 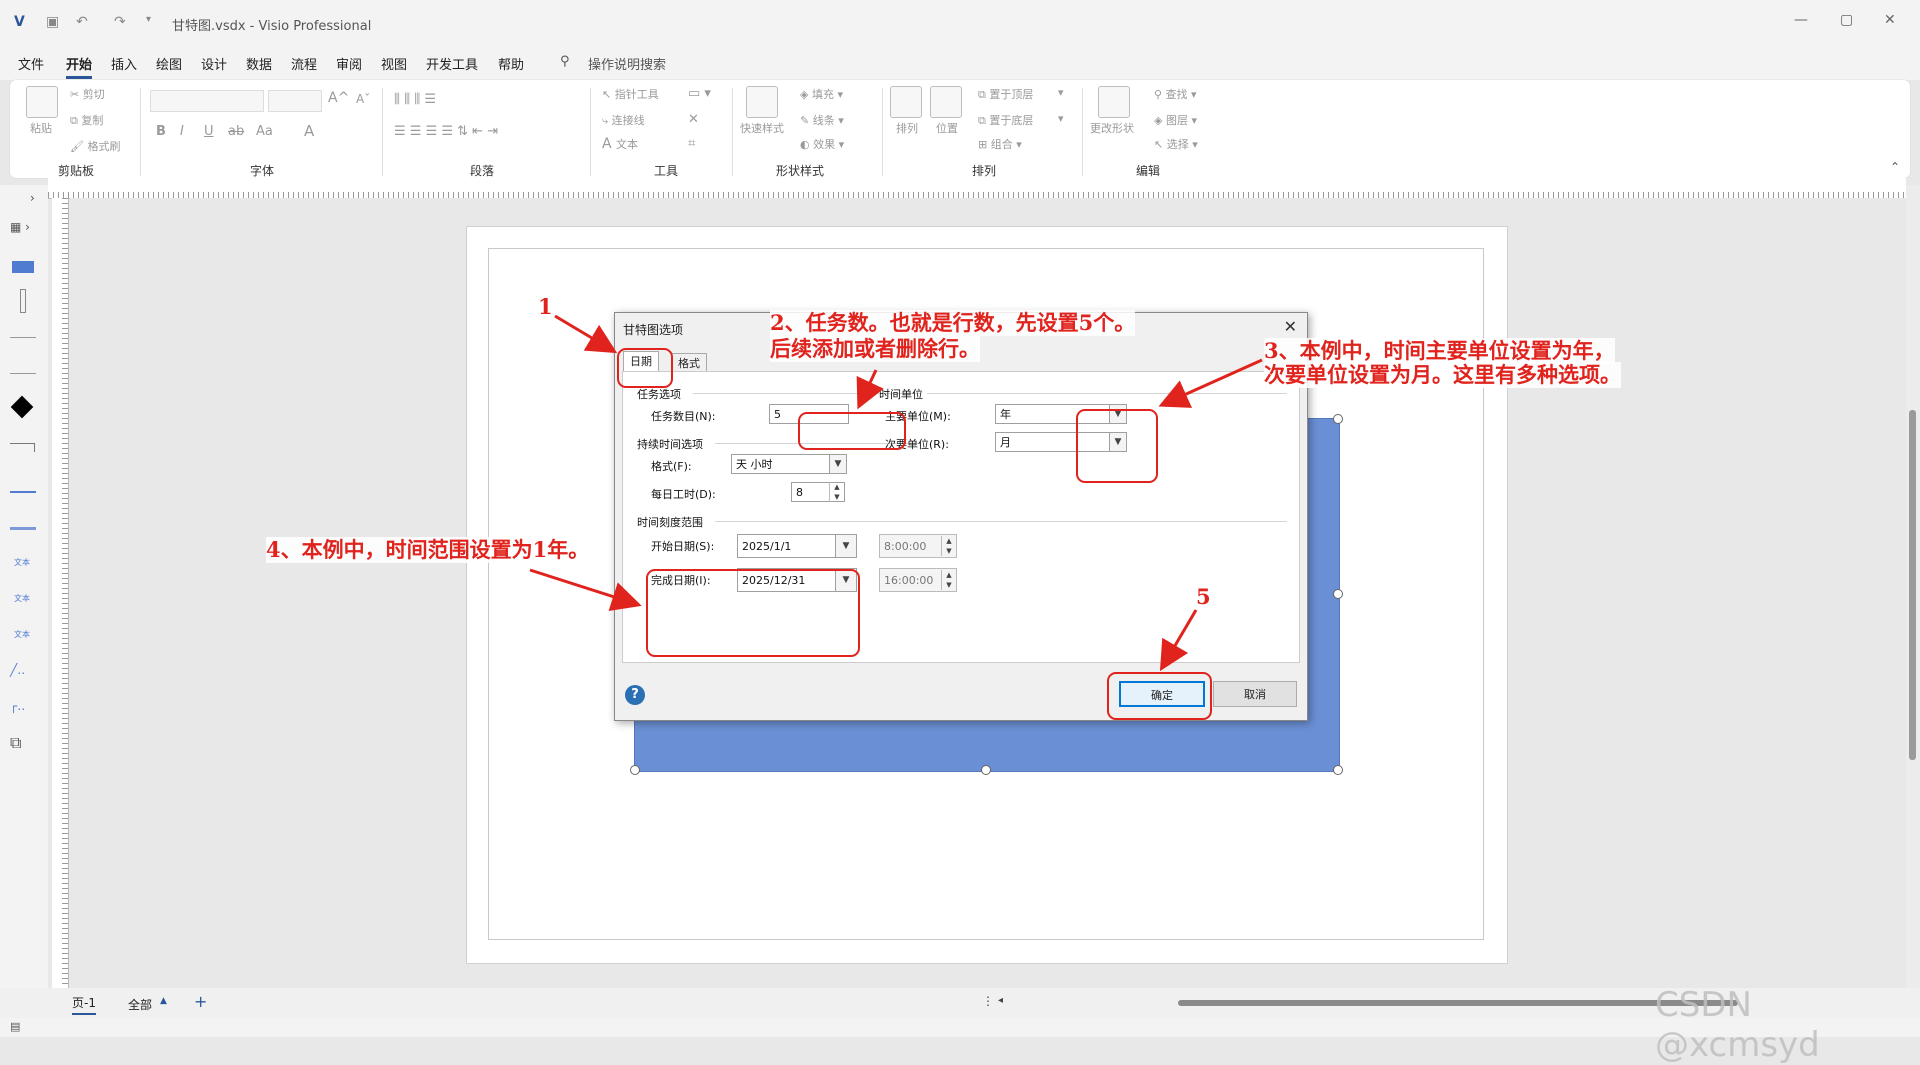 I want to click on menu-review: 审阅, so click(x=349, y=63).